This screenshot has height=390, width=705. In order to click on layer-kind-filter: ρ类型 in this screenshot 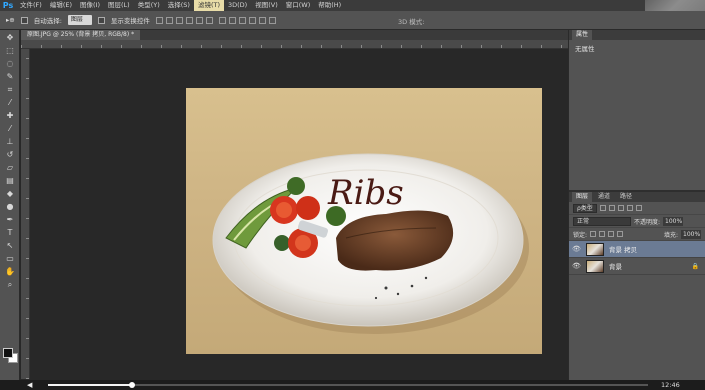, I will do `click(585, 208)`.